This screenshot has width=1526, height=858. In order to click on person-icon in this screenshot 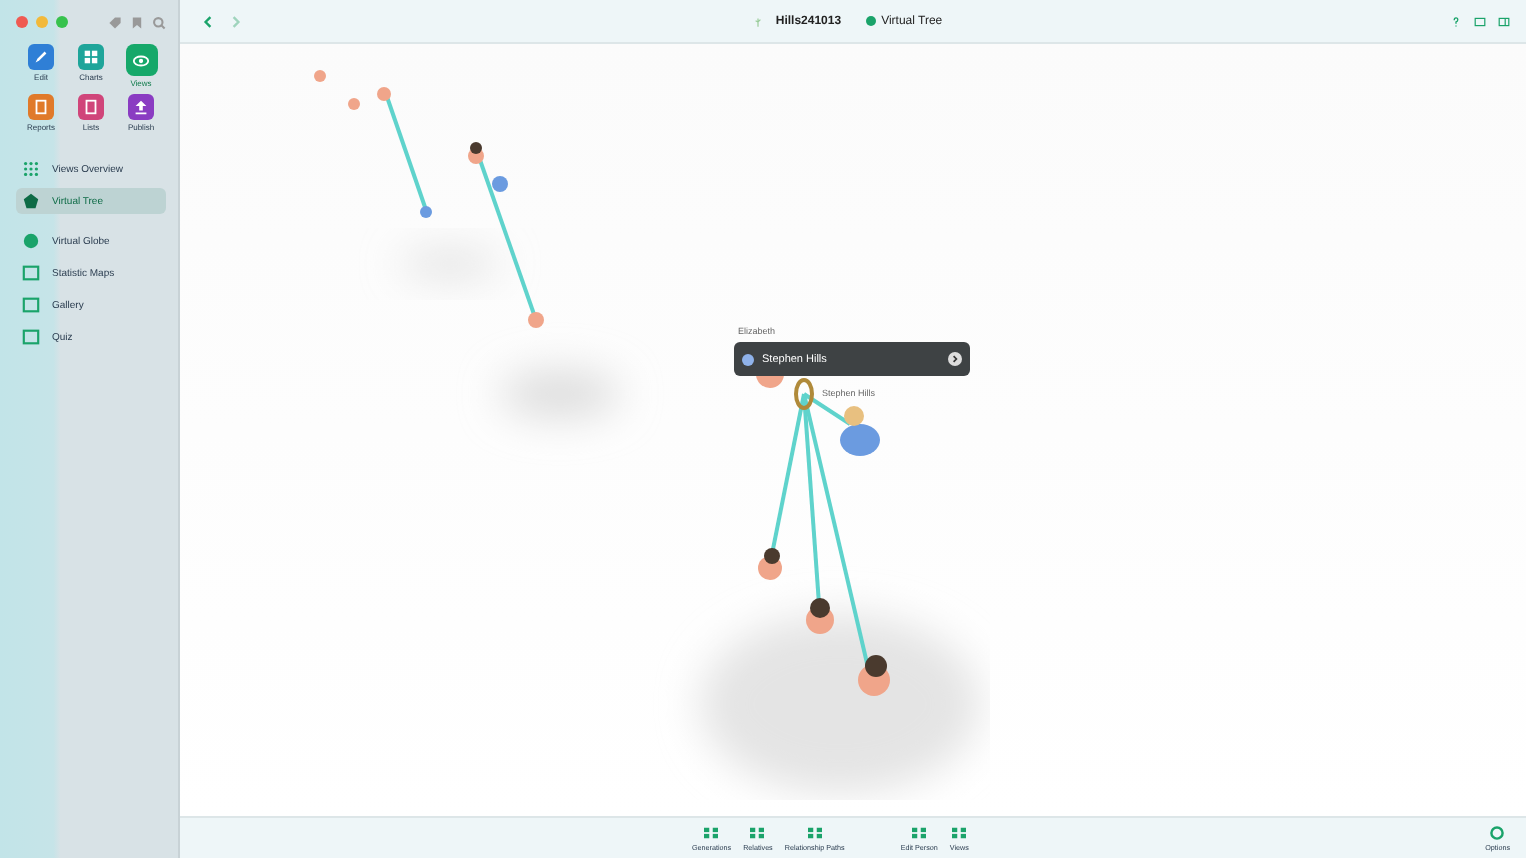, I will do `click(748, 359)`.